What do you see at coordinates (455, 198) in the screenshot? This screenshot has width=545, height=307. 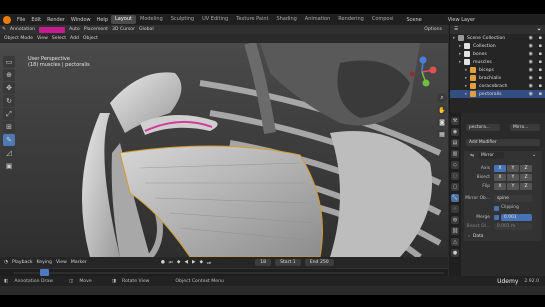 I see `modifier-tab-icon: 🔧` at bounding box center [455, 198].